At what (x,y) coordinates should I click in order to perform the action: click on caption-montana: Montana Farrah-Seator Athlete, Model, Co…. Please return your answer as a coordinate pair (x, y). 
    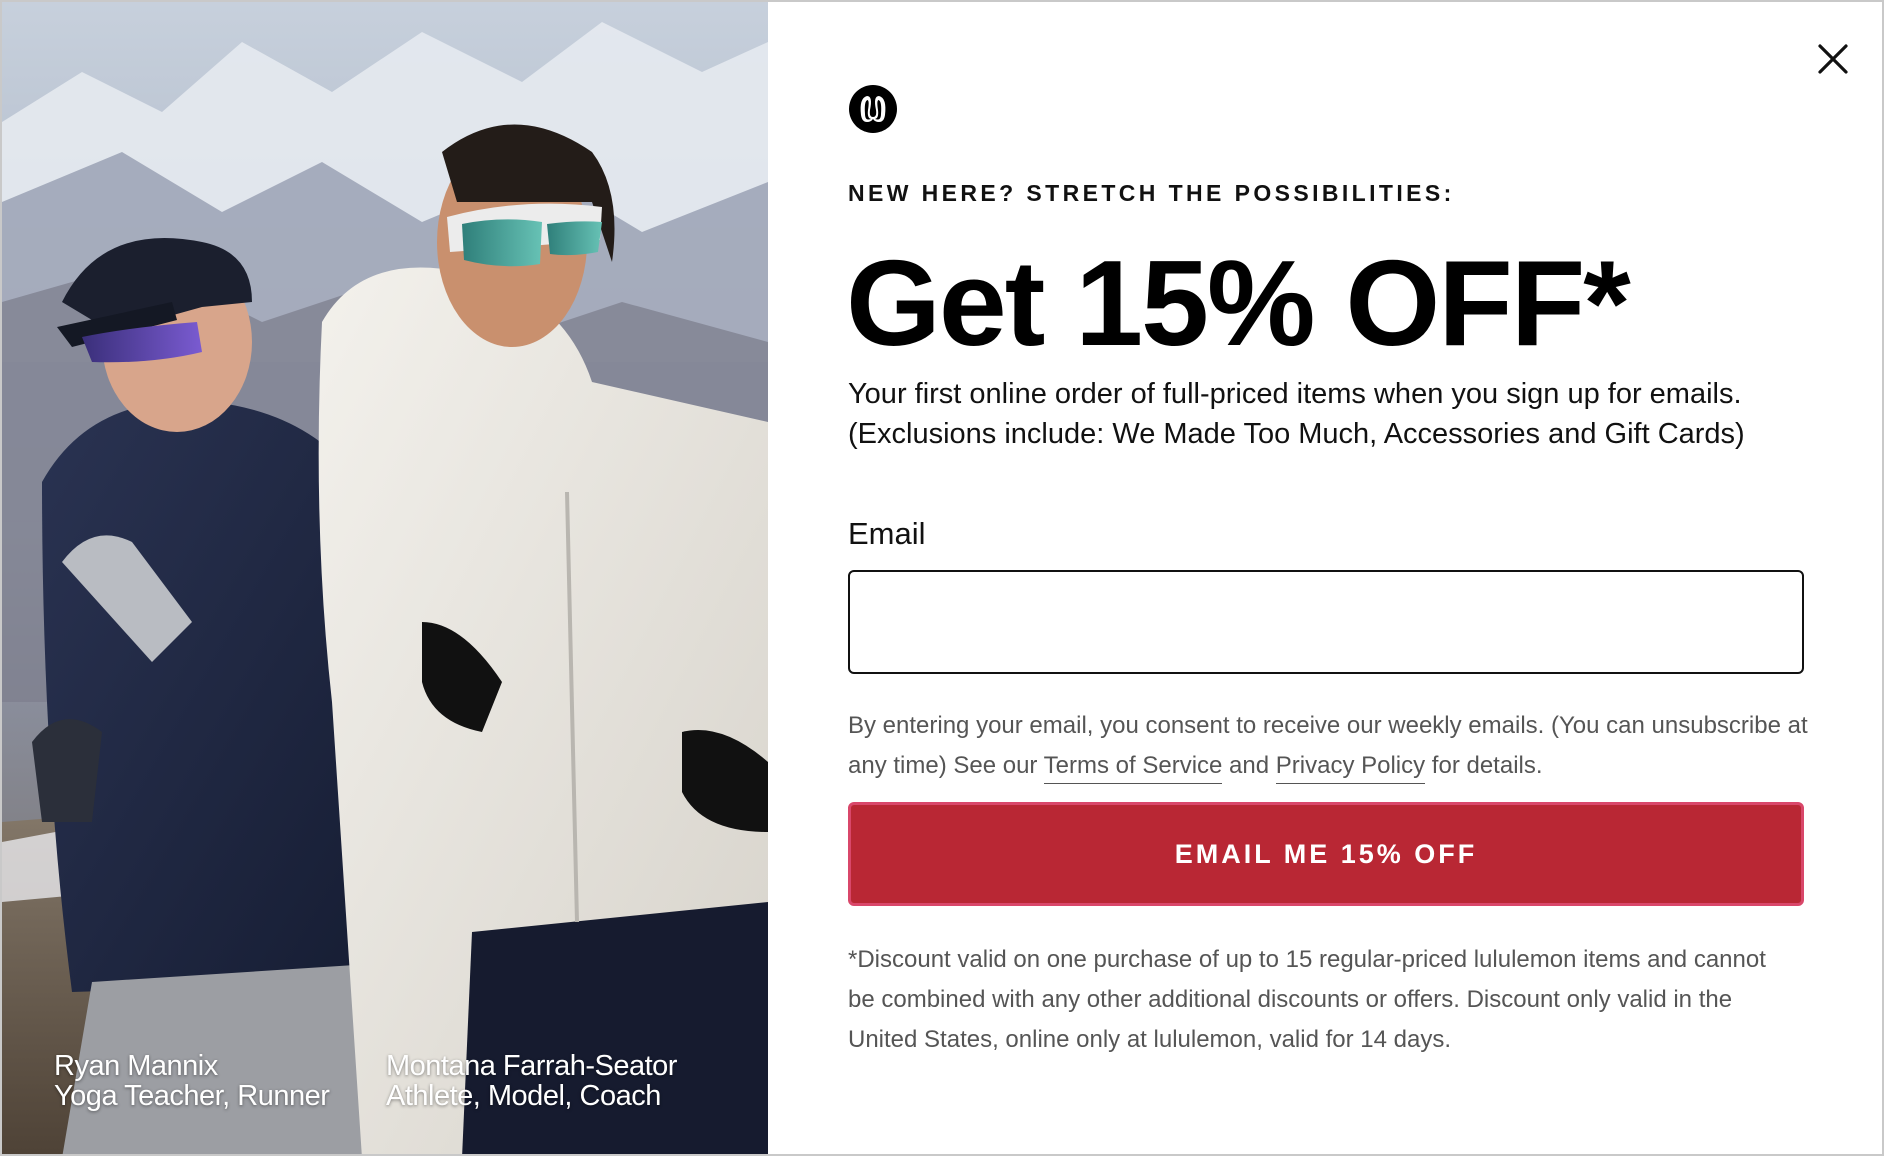
    Looking at the image, I should click on (531, 1081).